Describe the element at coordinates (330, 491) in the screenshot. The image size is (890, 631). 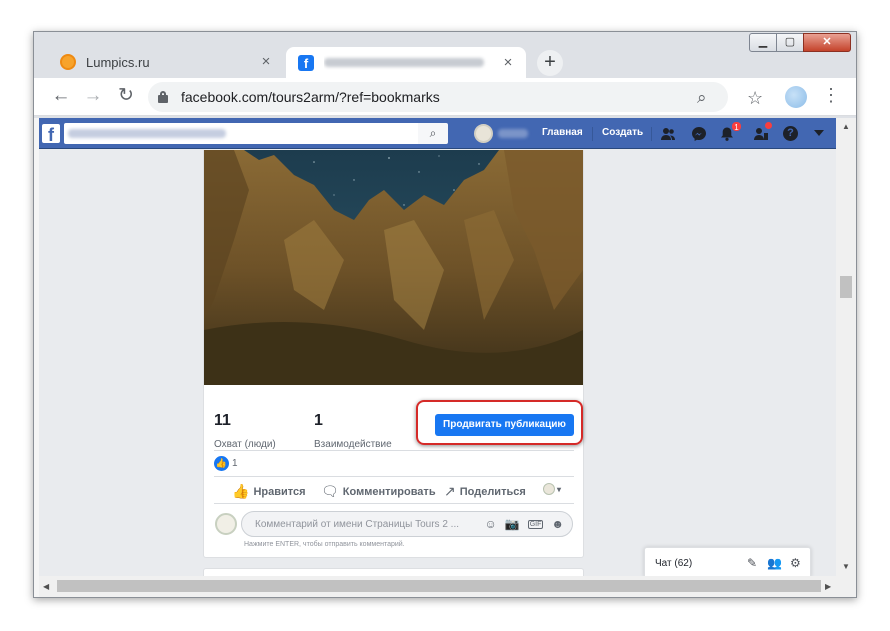
I see `comment-bubble-icon: 🗨` at that location.